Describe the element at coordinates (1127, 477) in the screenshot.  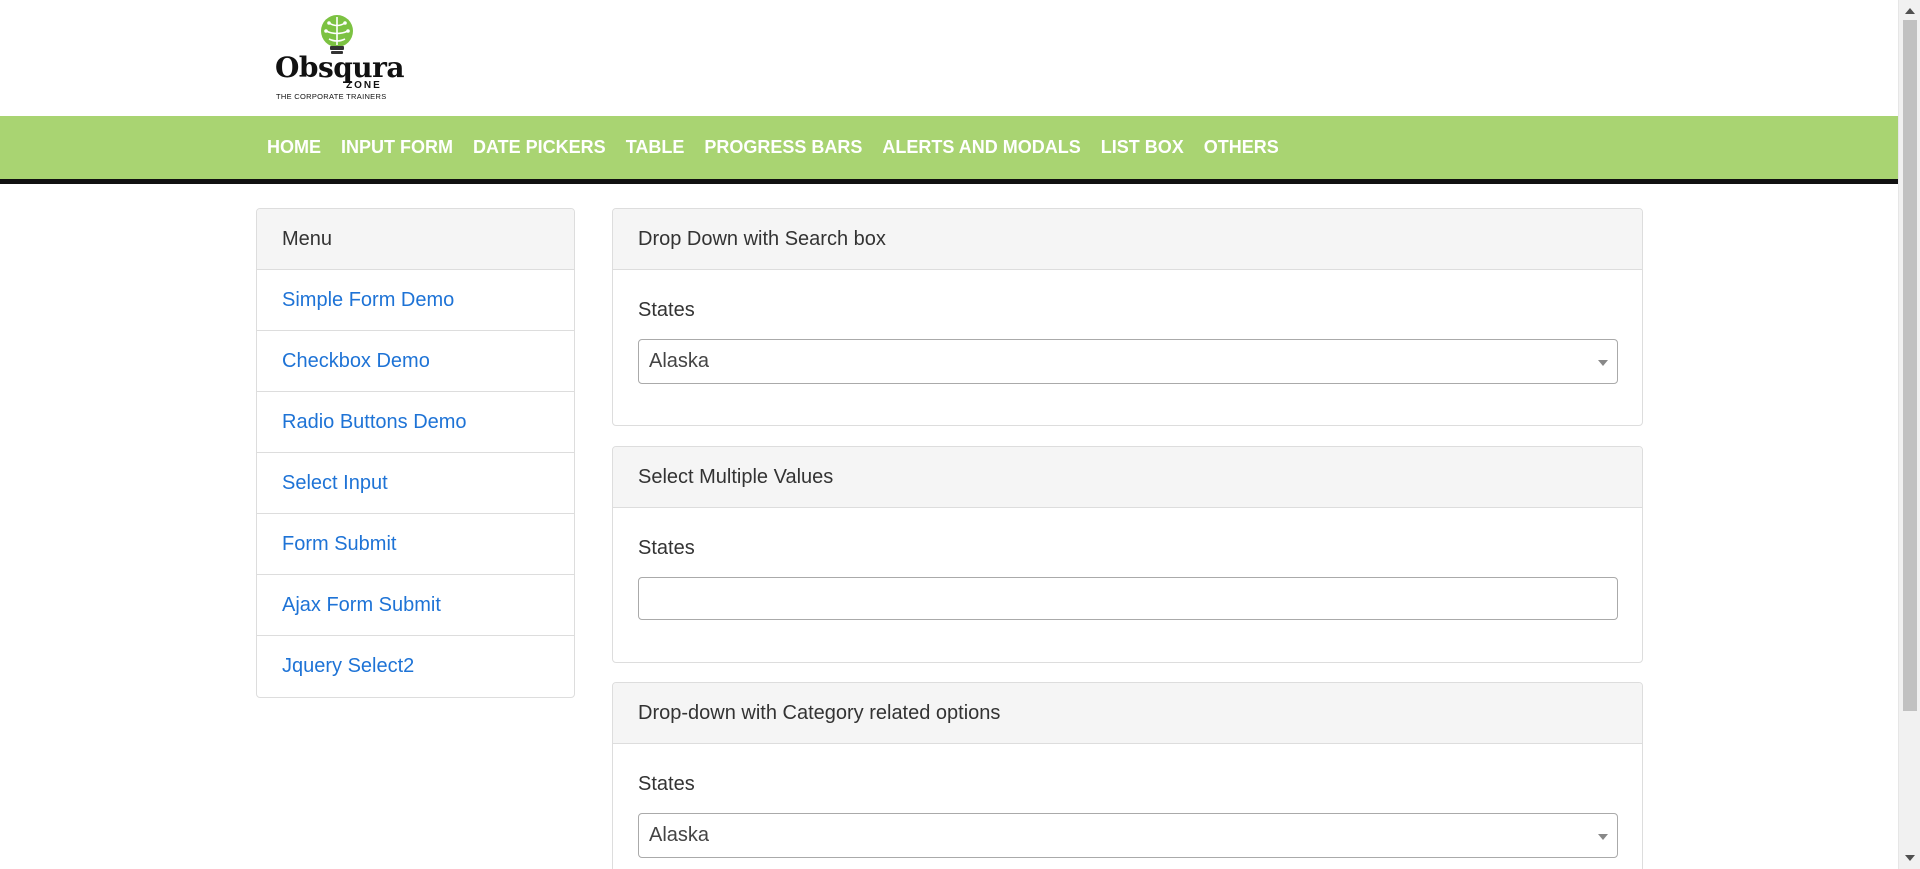
I see `panel-heading: Select Multiple Values` at that location.